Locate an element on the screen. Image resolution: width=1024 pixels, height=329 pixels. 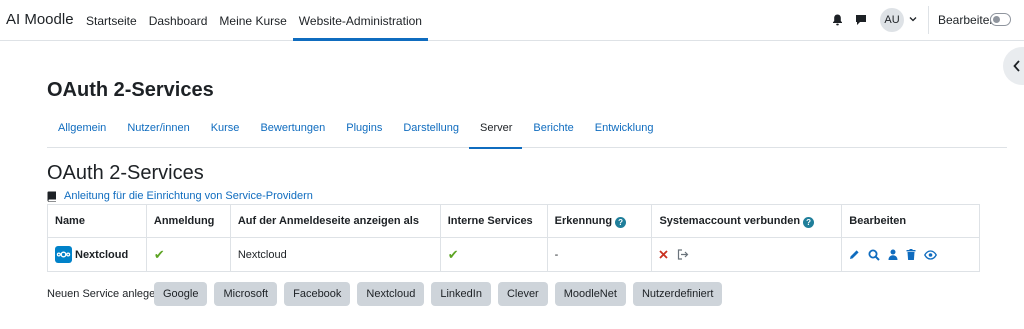
site-brand: AI Moodle is located at coordinates (40, 19).